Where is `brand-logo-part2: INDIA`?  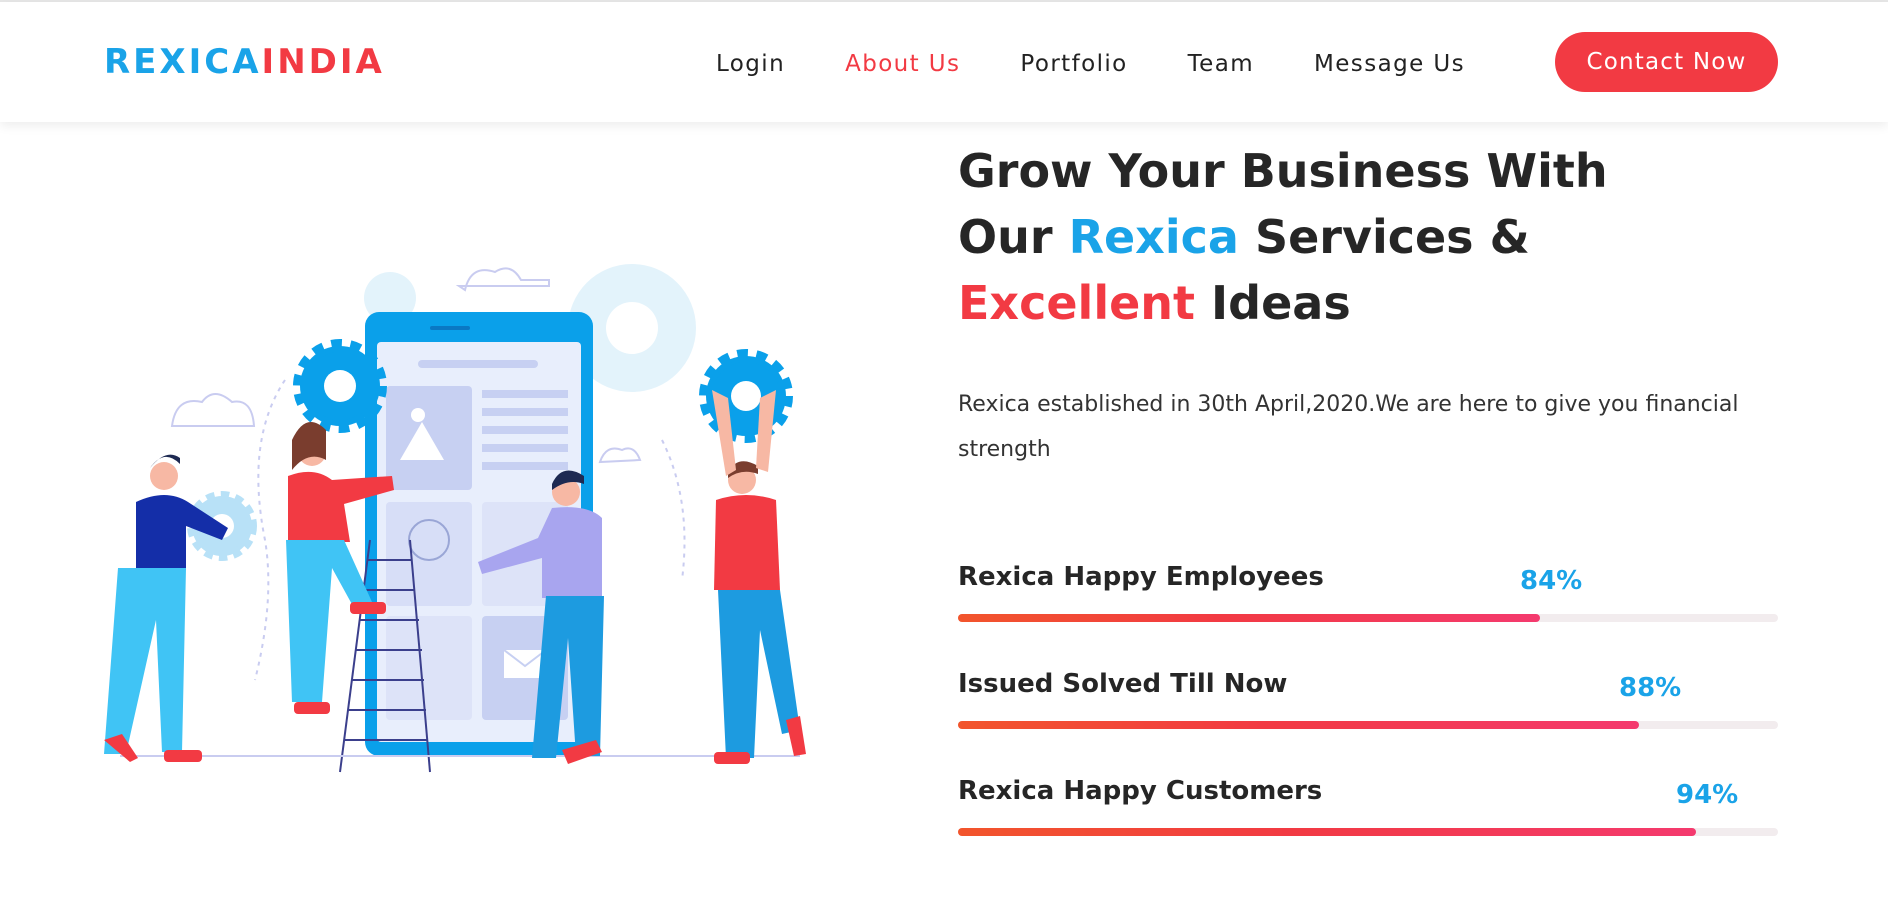
brand-logo-part2: INDIA is located at coordinates (323, 62).